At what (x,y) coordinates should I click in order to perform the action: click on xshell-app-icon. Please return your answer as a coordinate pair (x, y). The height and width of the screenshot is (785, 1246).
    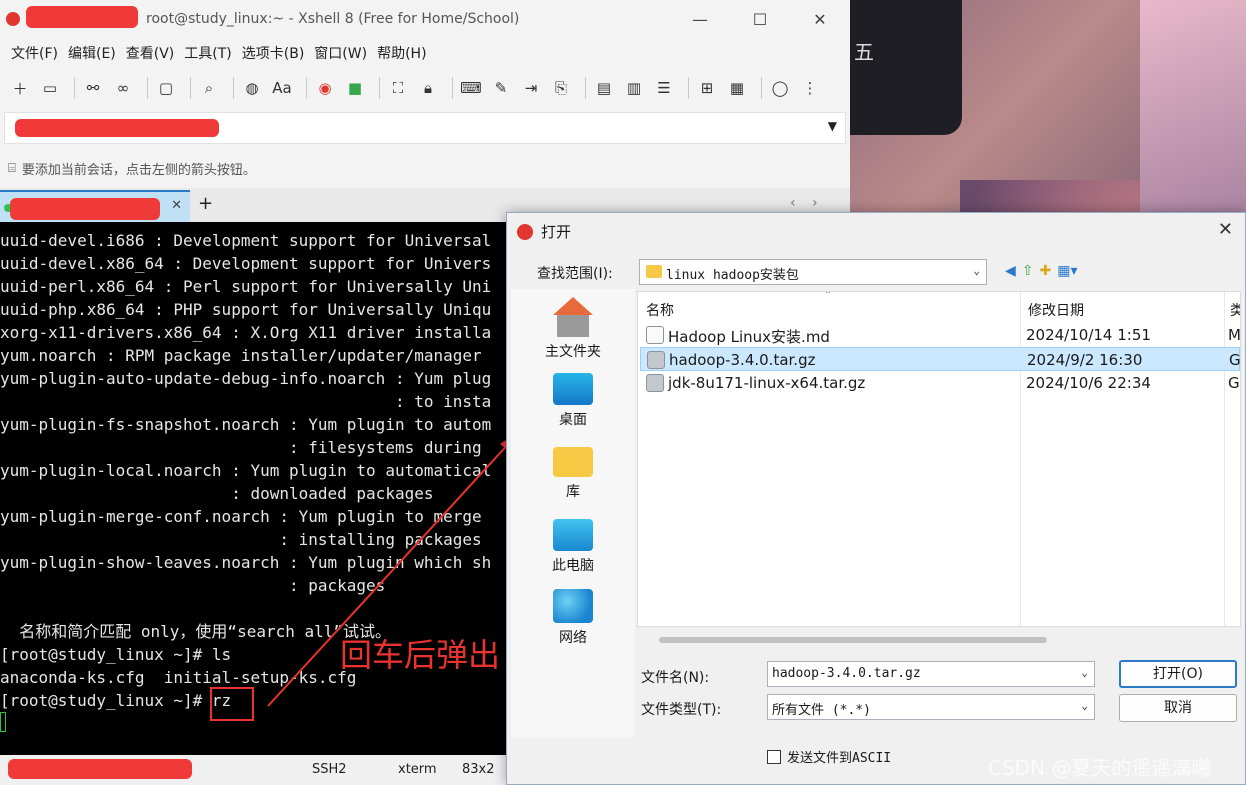
    Looking at the image, I should click on (13, 19).